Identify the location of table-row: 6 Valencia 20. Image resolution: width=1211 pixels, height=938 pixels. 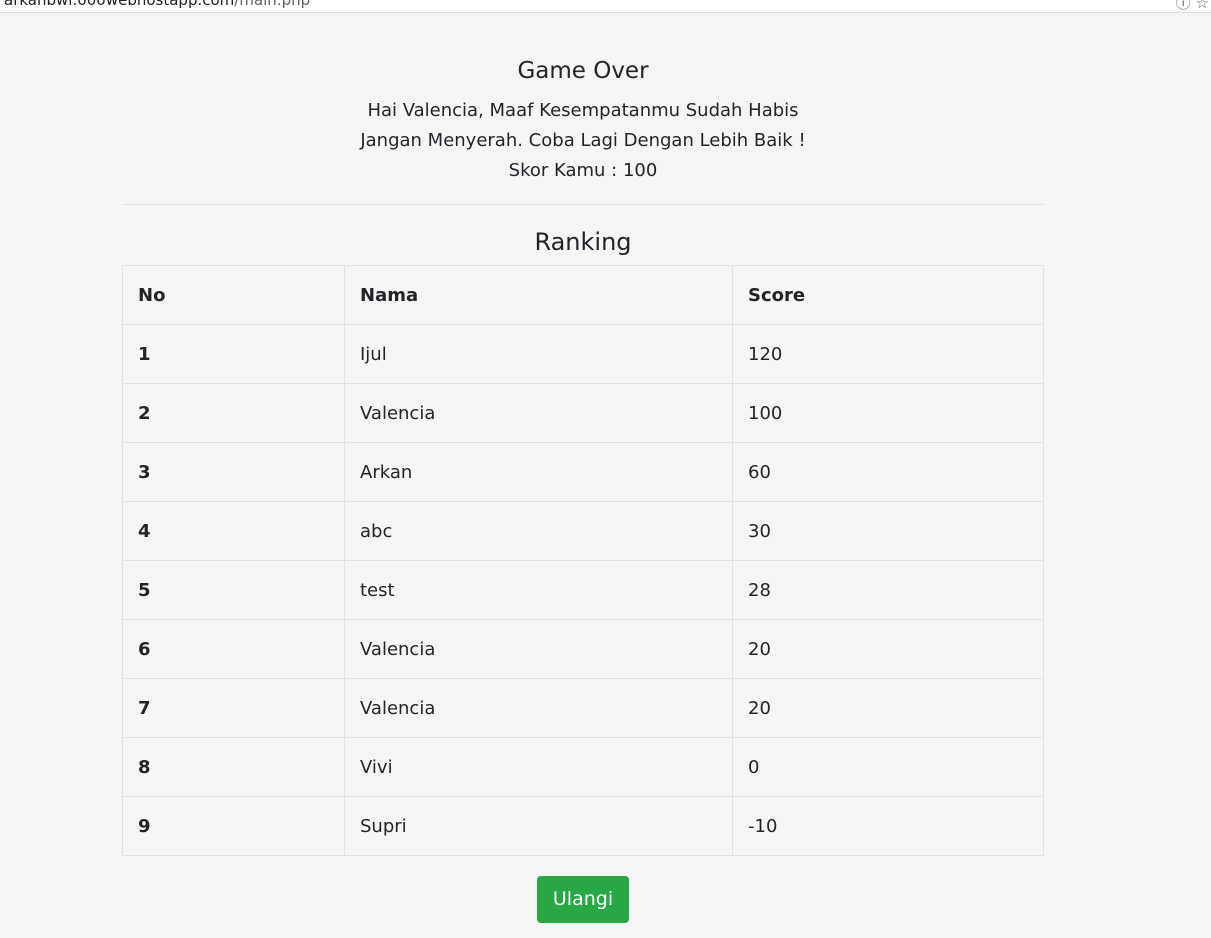
(583, 649).